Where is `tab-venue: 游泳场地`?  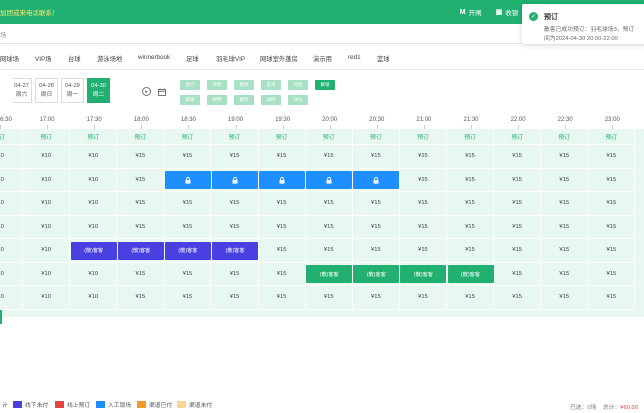 tab-venue: 游泳场地 is located at coordinates (109, 58).